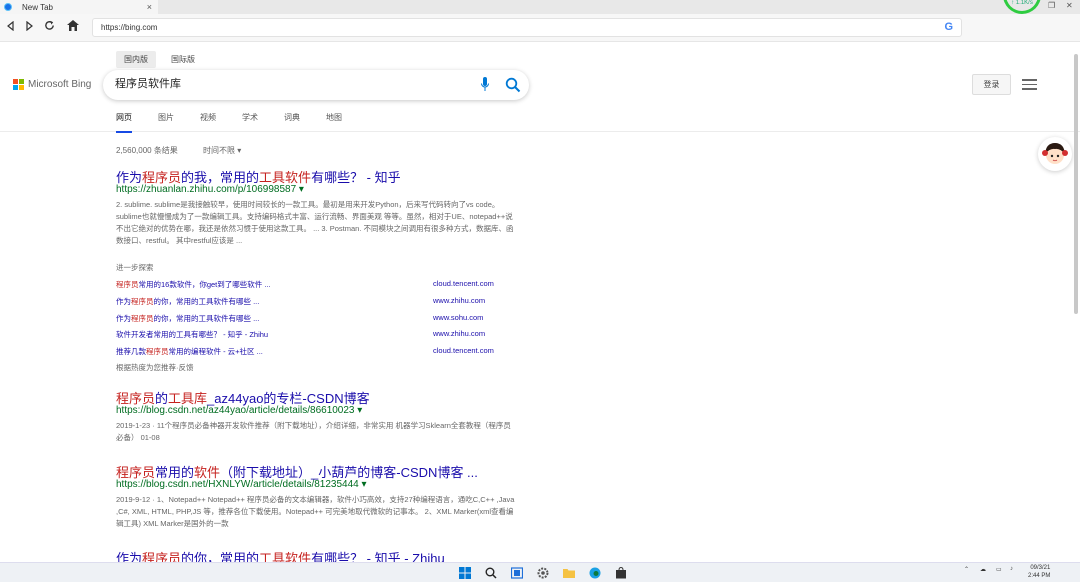  I want to click on address-bar-row: https://bing.com G, so click(540, 28).